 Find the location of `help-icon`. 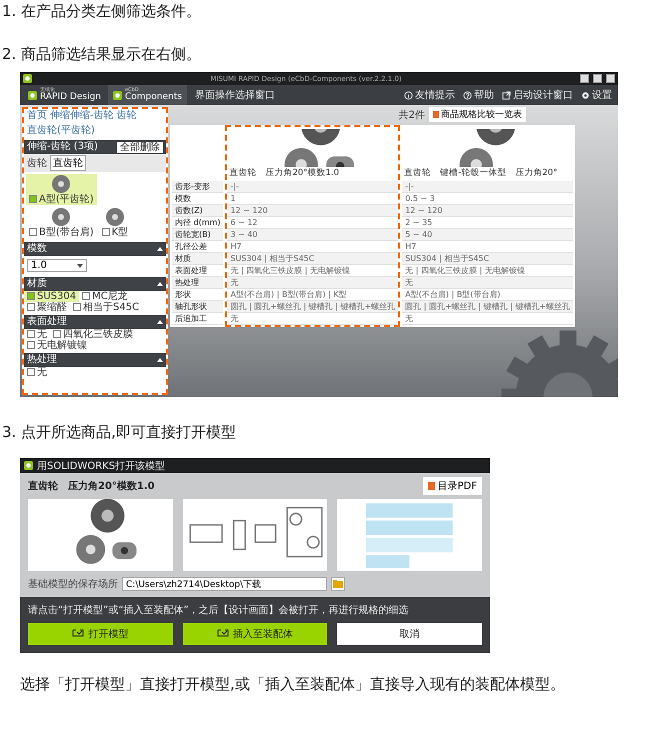

help-icon is located at coordinates (467, 95).